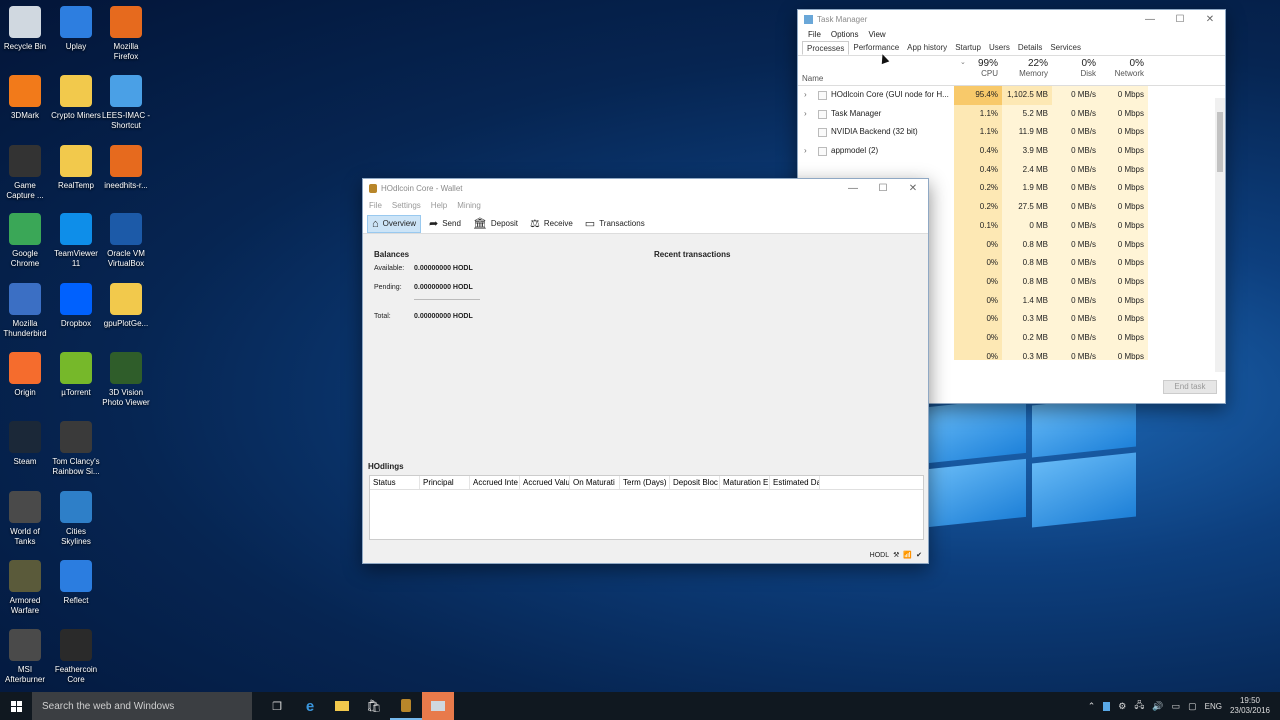 The image size is (1280, 720). What do you see at coordinates (76, 375) in the screenshot?
I see `desktop-icon: µTorrent` at bounding box center [76, 375].